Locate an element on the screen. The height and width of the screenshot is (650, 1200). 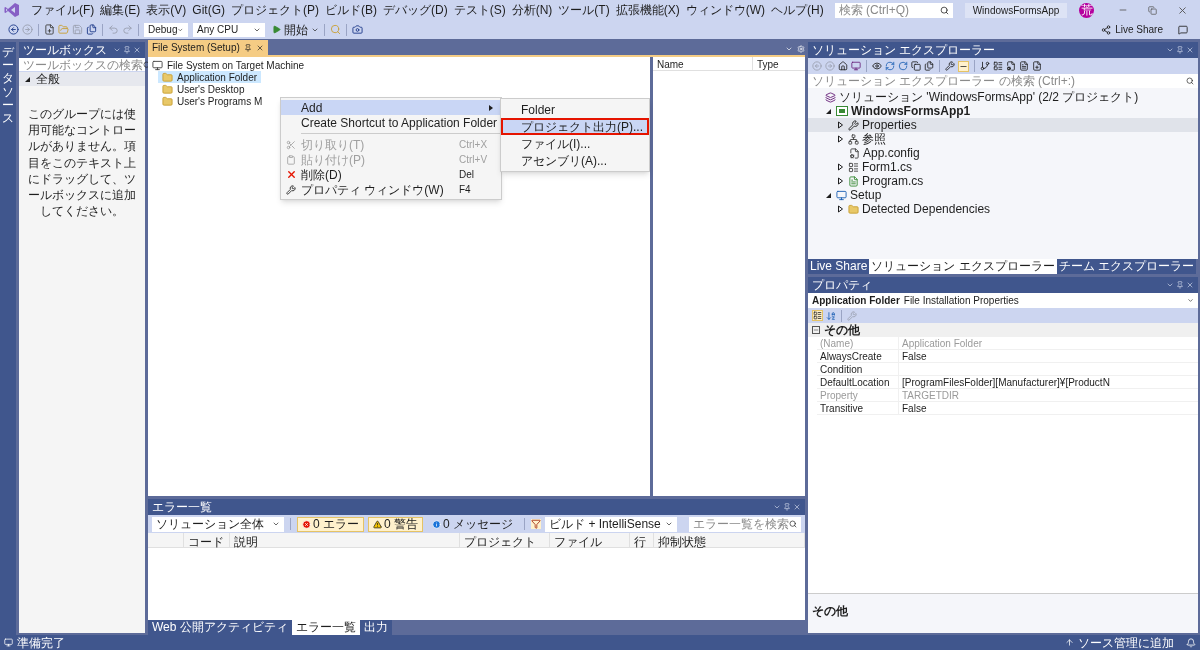
tree-item: Detected Dependencies is located at coordinates (1003, 209).